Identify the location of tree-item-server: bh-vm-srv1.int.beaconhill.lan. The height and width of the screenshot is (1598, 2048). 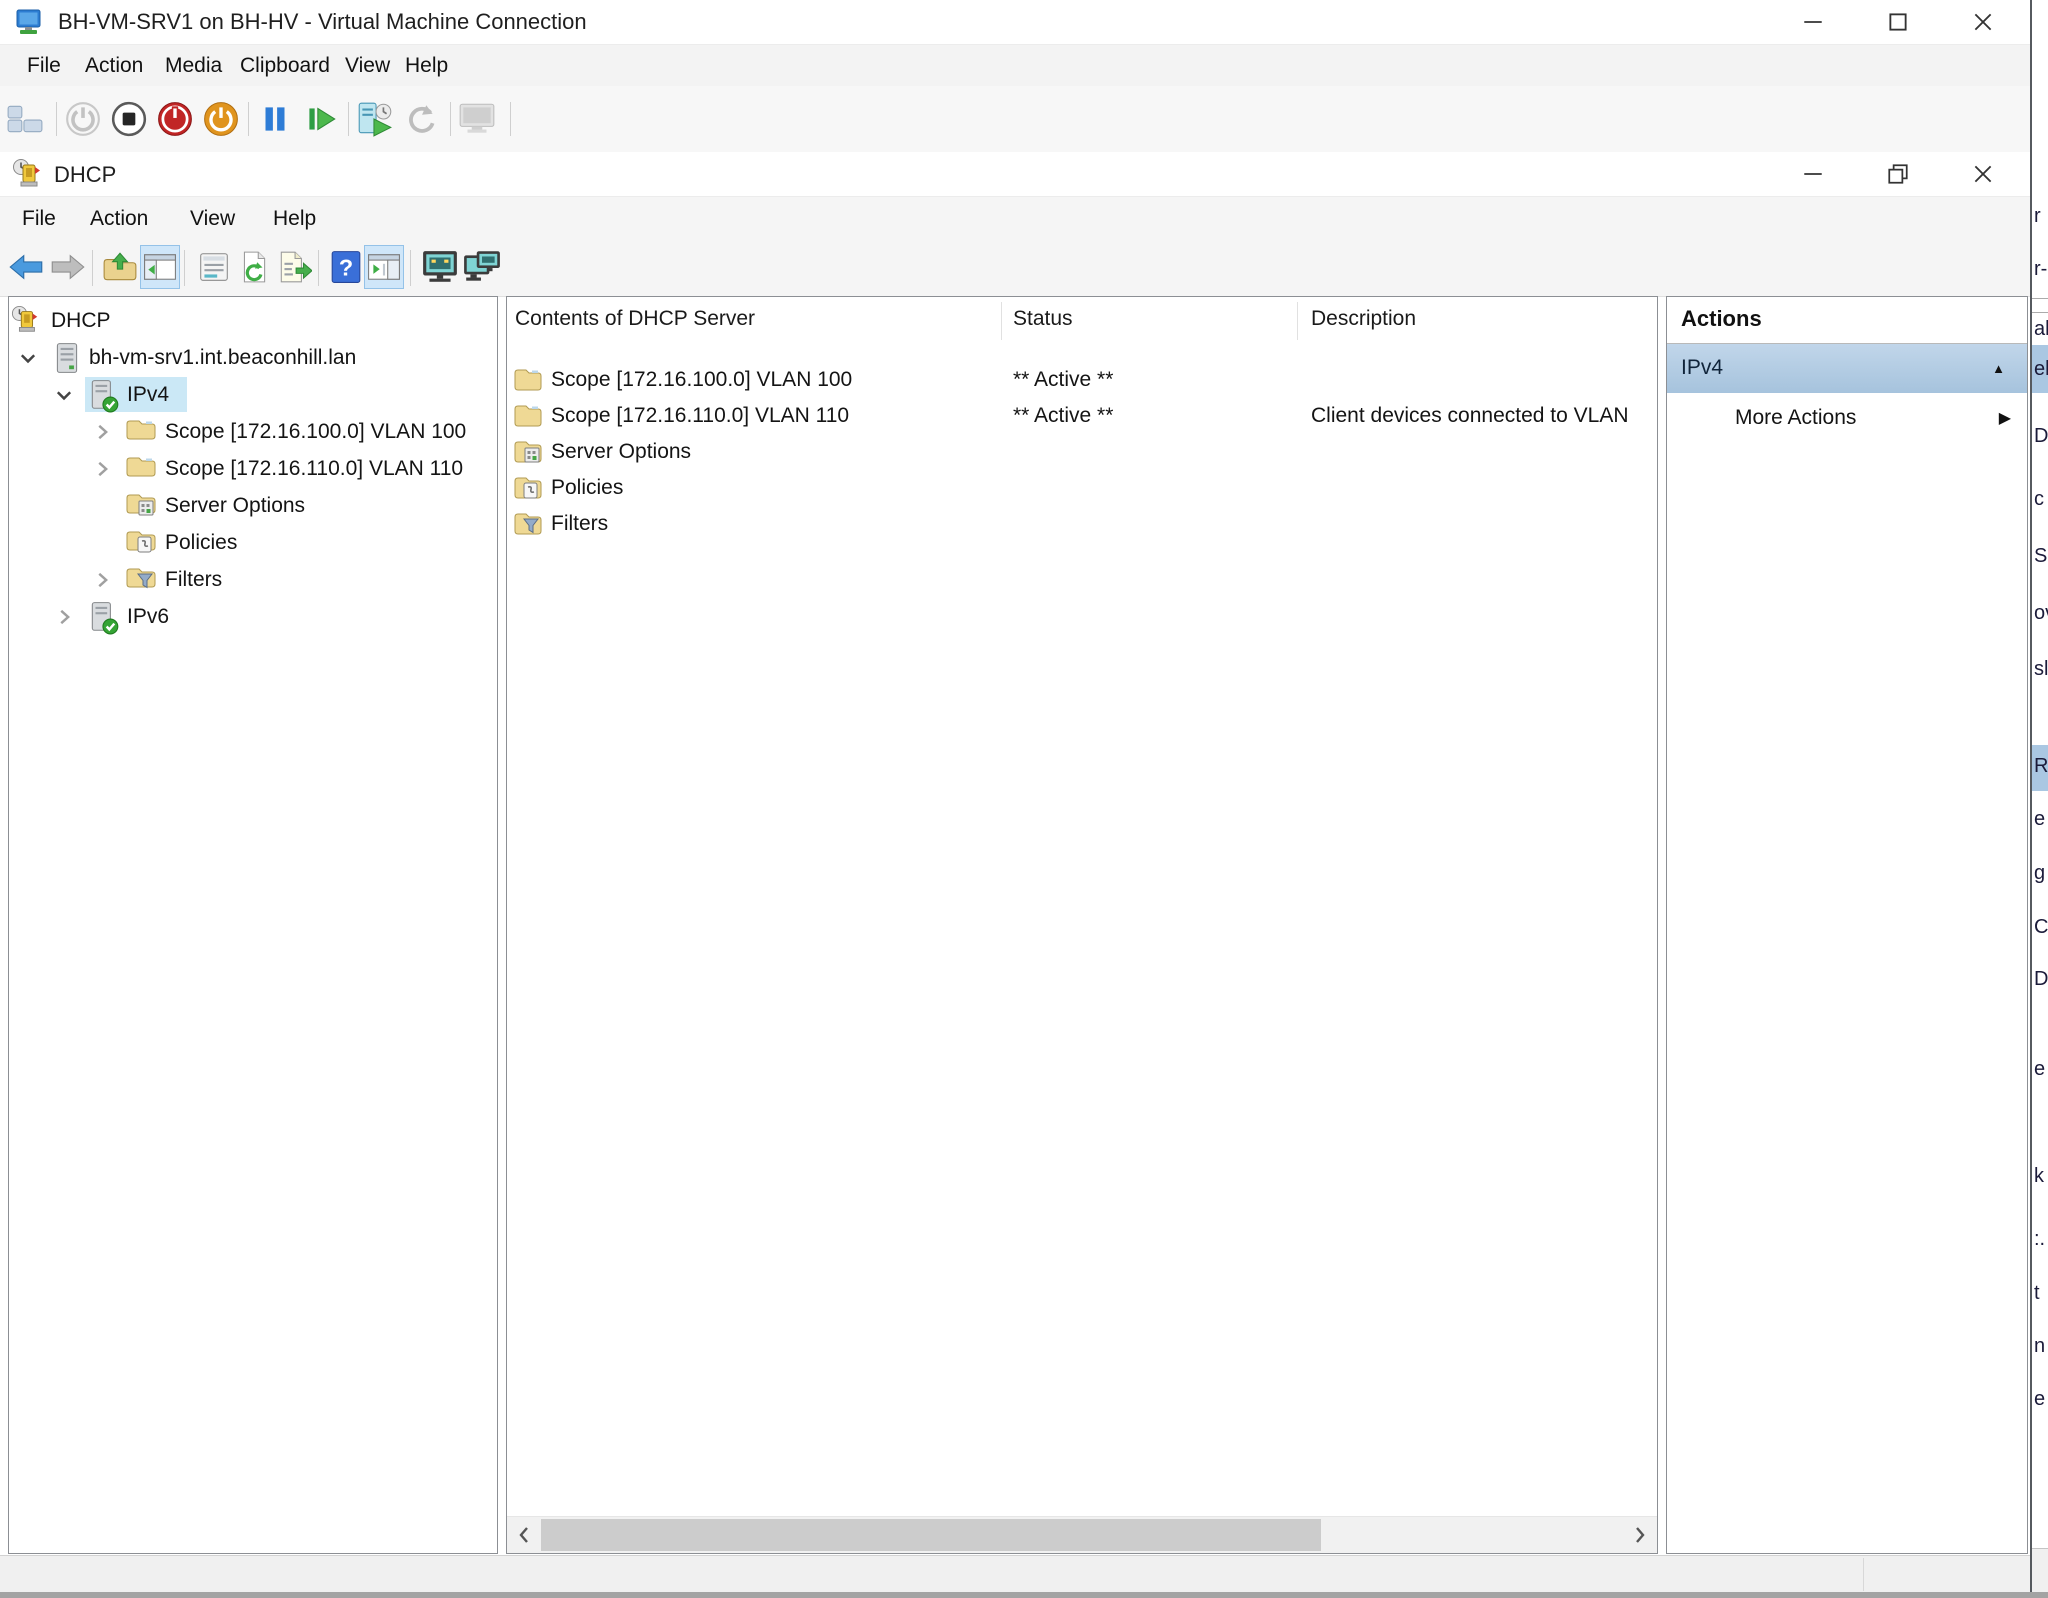
(253, 358).